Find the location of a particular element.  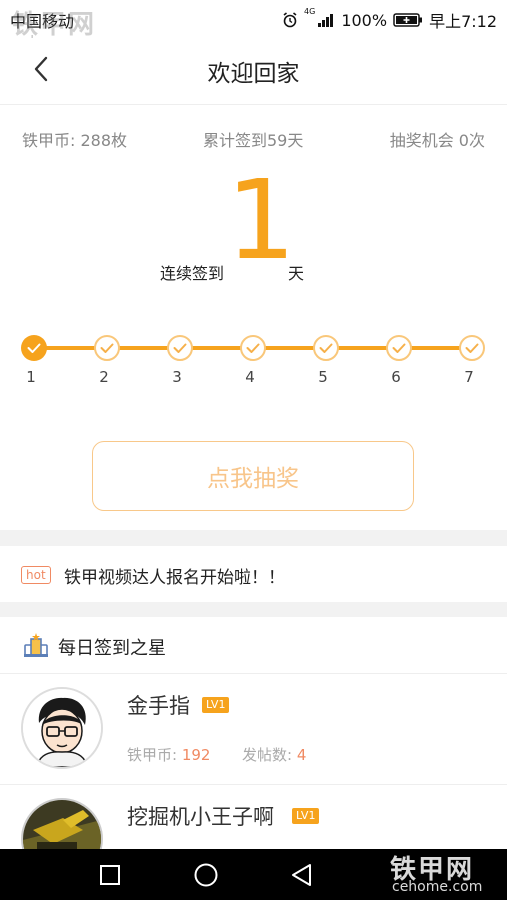

day-step-label: 7 is located at coordinates (469, 377).